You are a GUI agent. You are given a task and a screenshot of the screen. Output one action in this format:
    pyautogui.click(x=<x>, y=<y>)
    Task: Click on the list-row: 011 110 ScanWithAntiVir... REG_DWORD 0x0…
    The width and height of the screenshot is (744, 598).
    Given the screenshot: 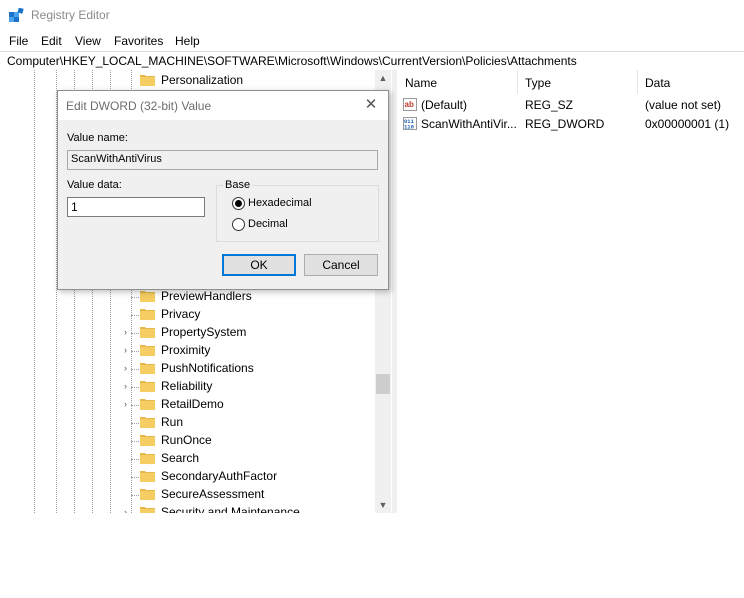 What is the action you would take?
    pyautogui.click(x=570, y=124)
    